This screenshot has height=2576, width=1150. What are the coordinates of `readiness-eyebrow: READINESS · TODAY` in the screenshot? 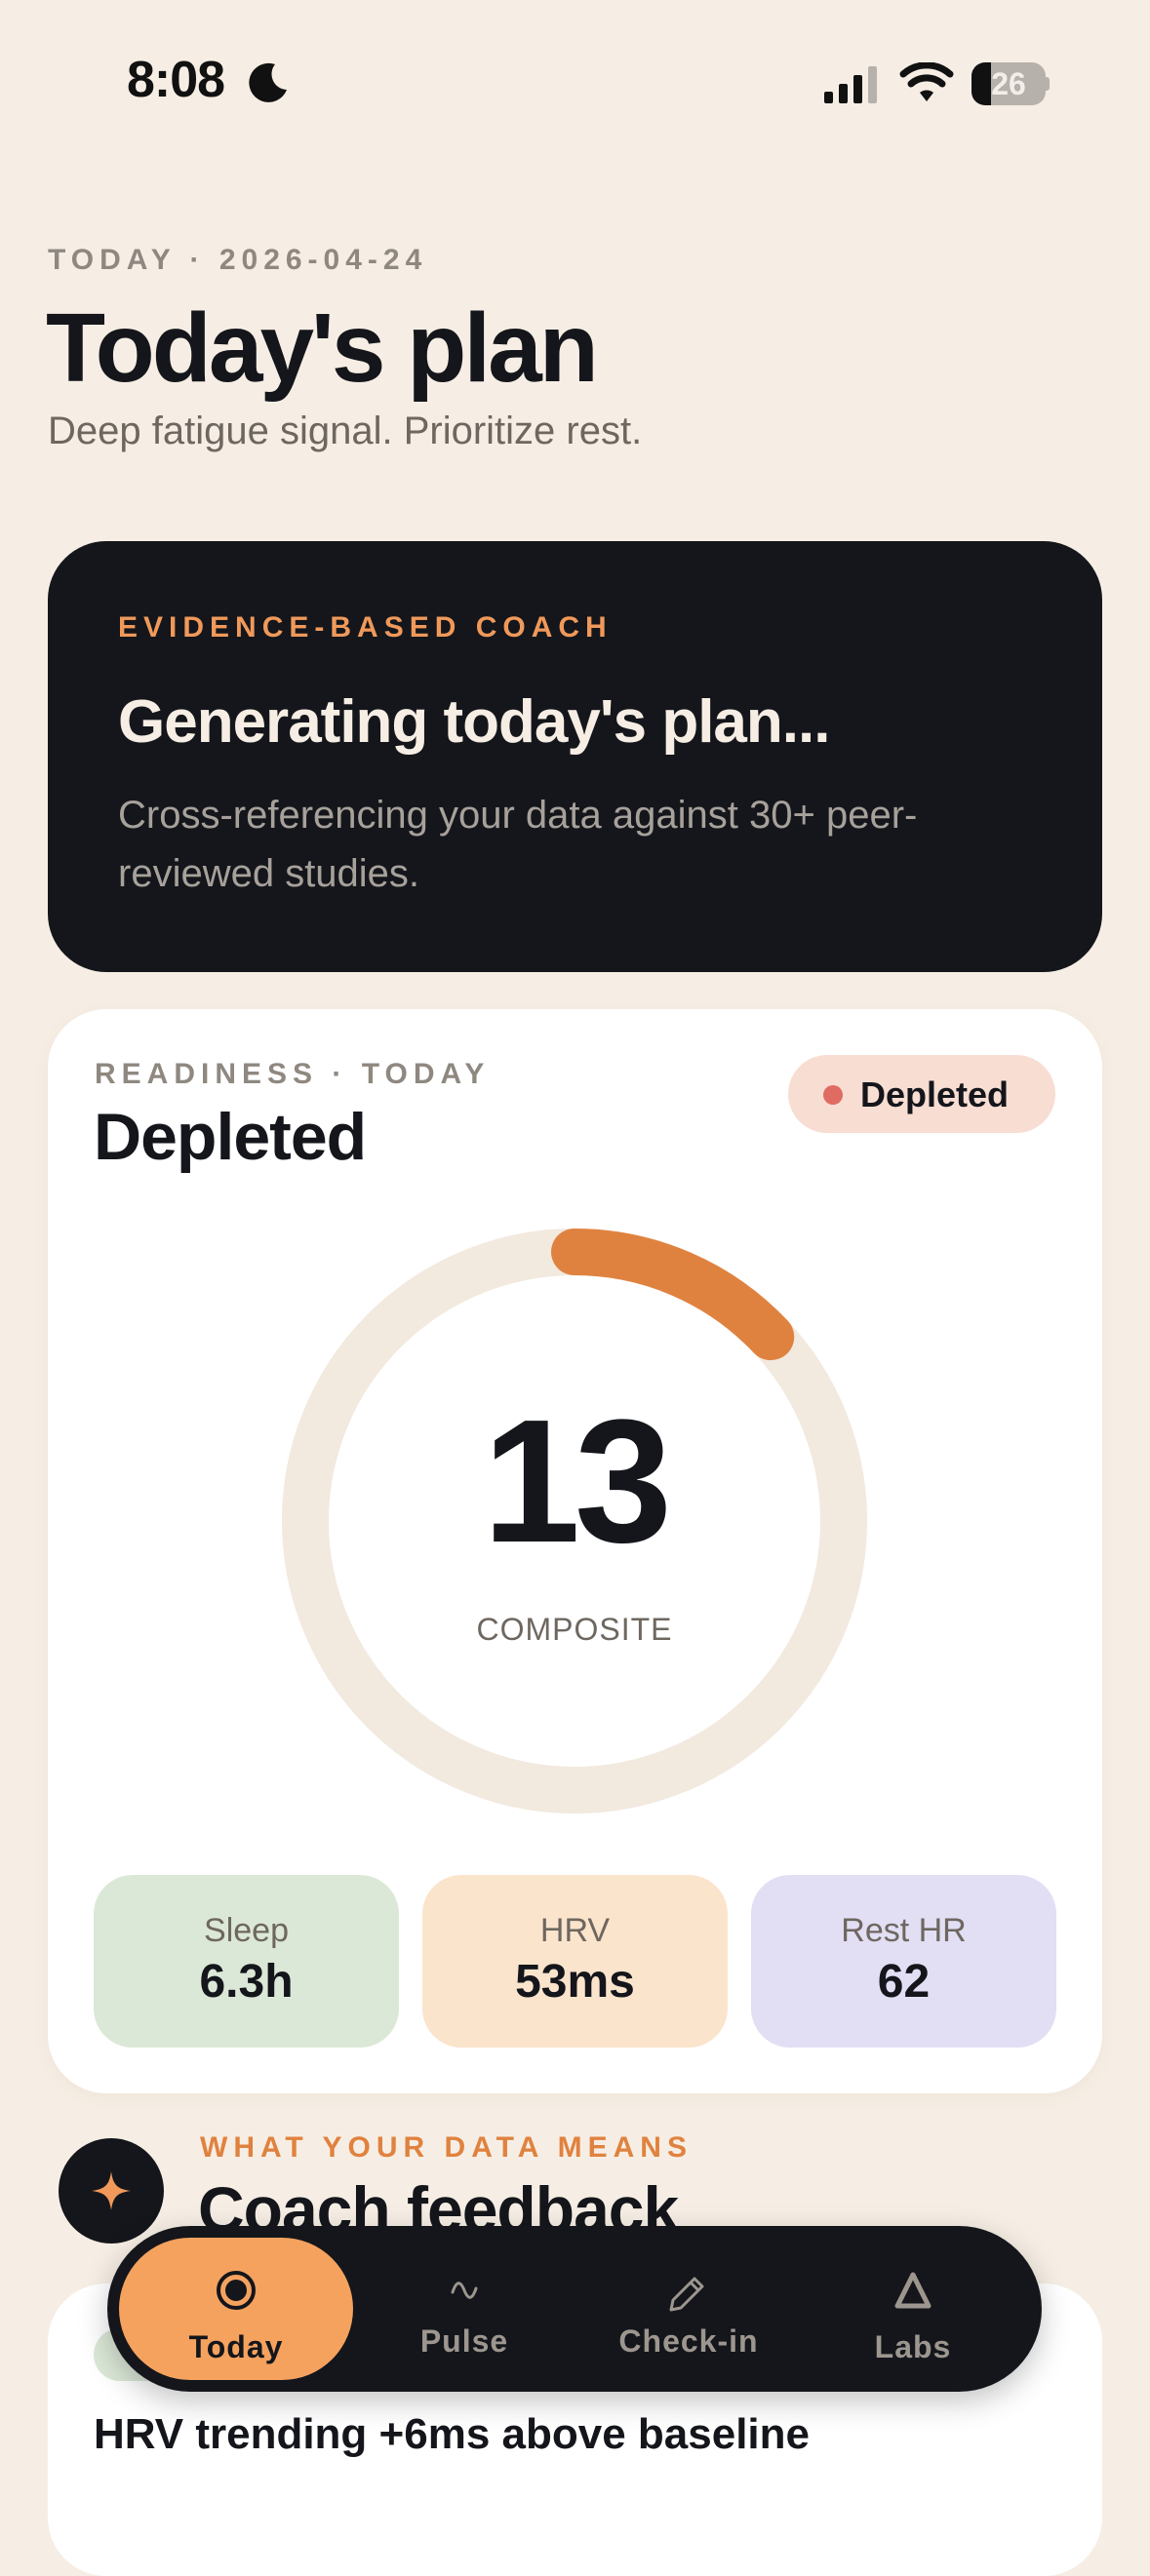 It's located at (293, 1074).